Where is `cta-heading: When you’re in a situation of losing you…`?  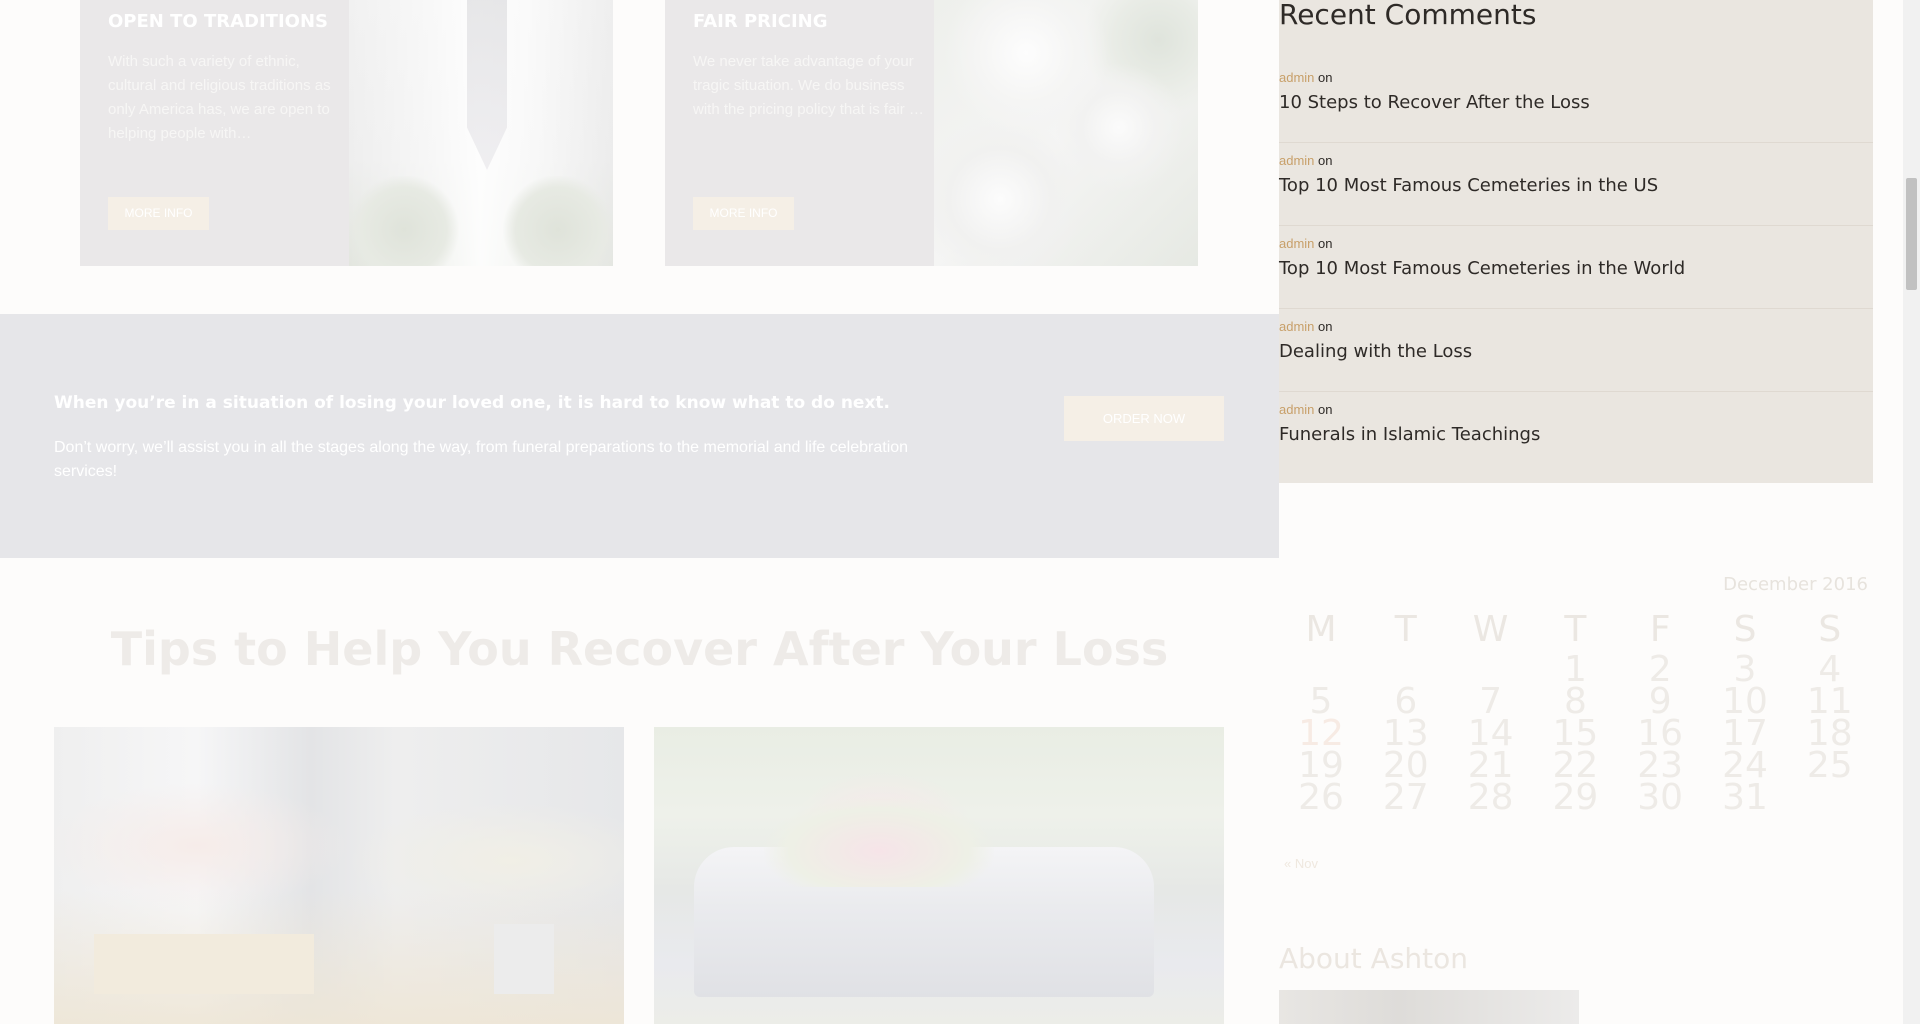
cta-heading: When you’re in a situation of losing you… is located at coordinates (472, 403).